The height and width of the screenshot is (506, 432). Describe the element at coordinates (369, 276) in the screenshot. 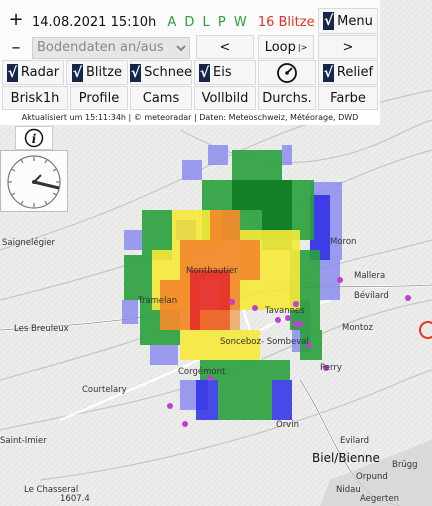

I see `map-label-mallera: Mallera` at that location.